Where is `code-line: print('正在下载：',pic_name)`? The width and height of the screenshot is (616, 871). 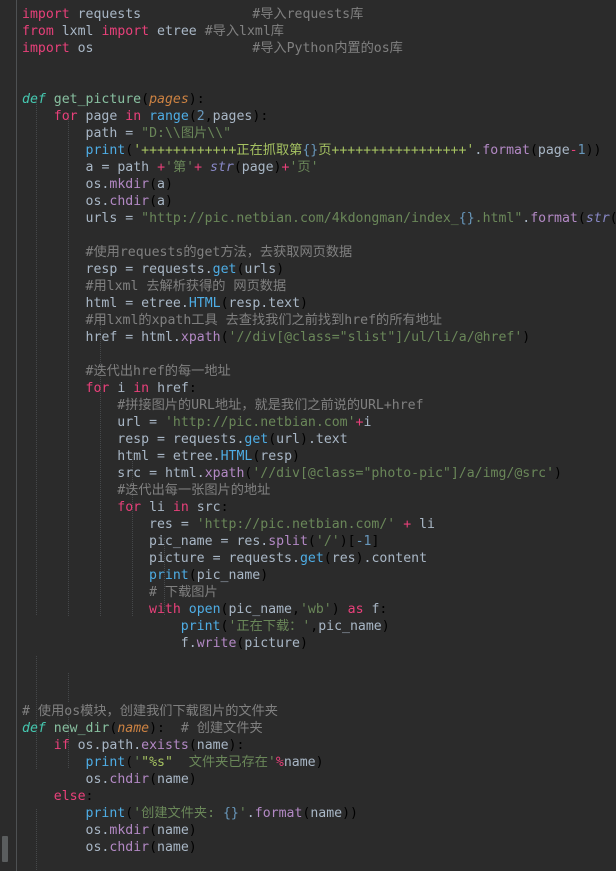
code-line: print('正在下载：',pic_name) is located at coordinates (308, 626).